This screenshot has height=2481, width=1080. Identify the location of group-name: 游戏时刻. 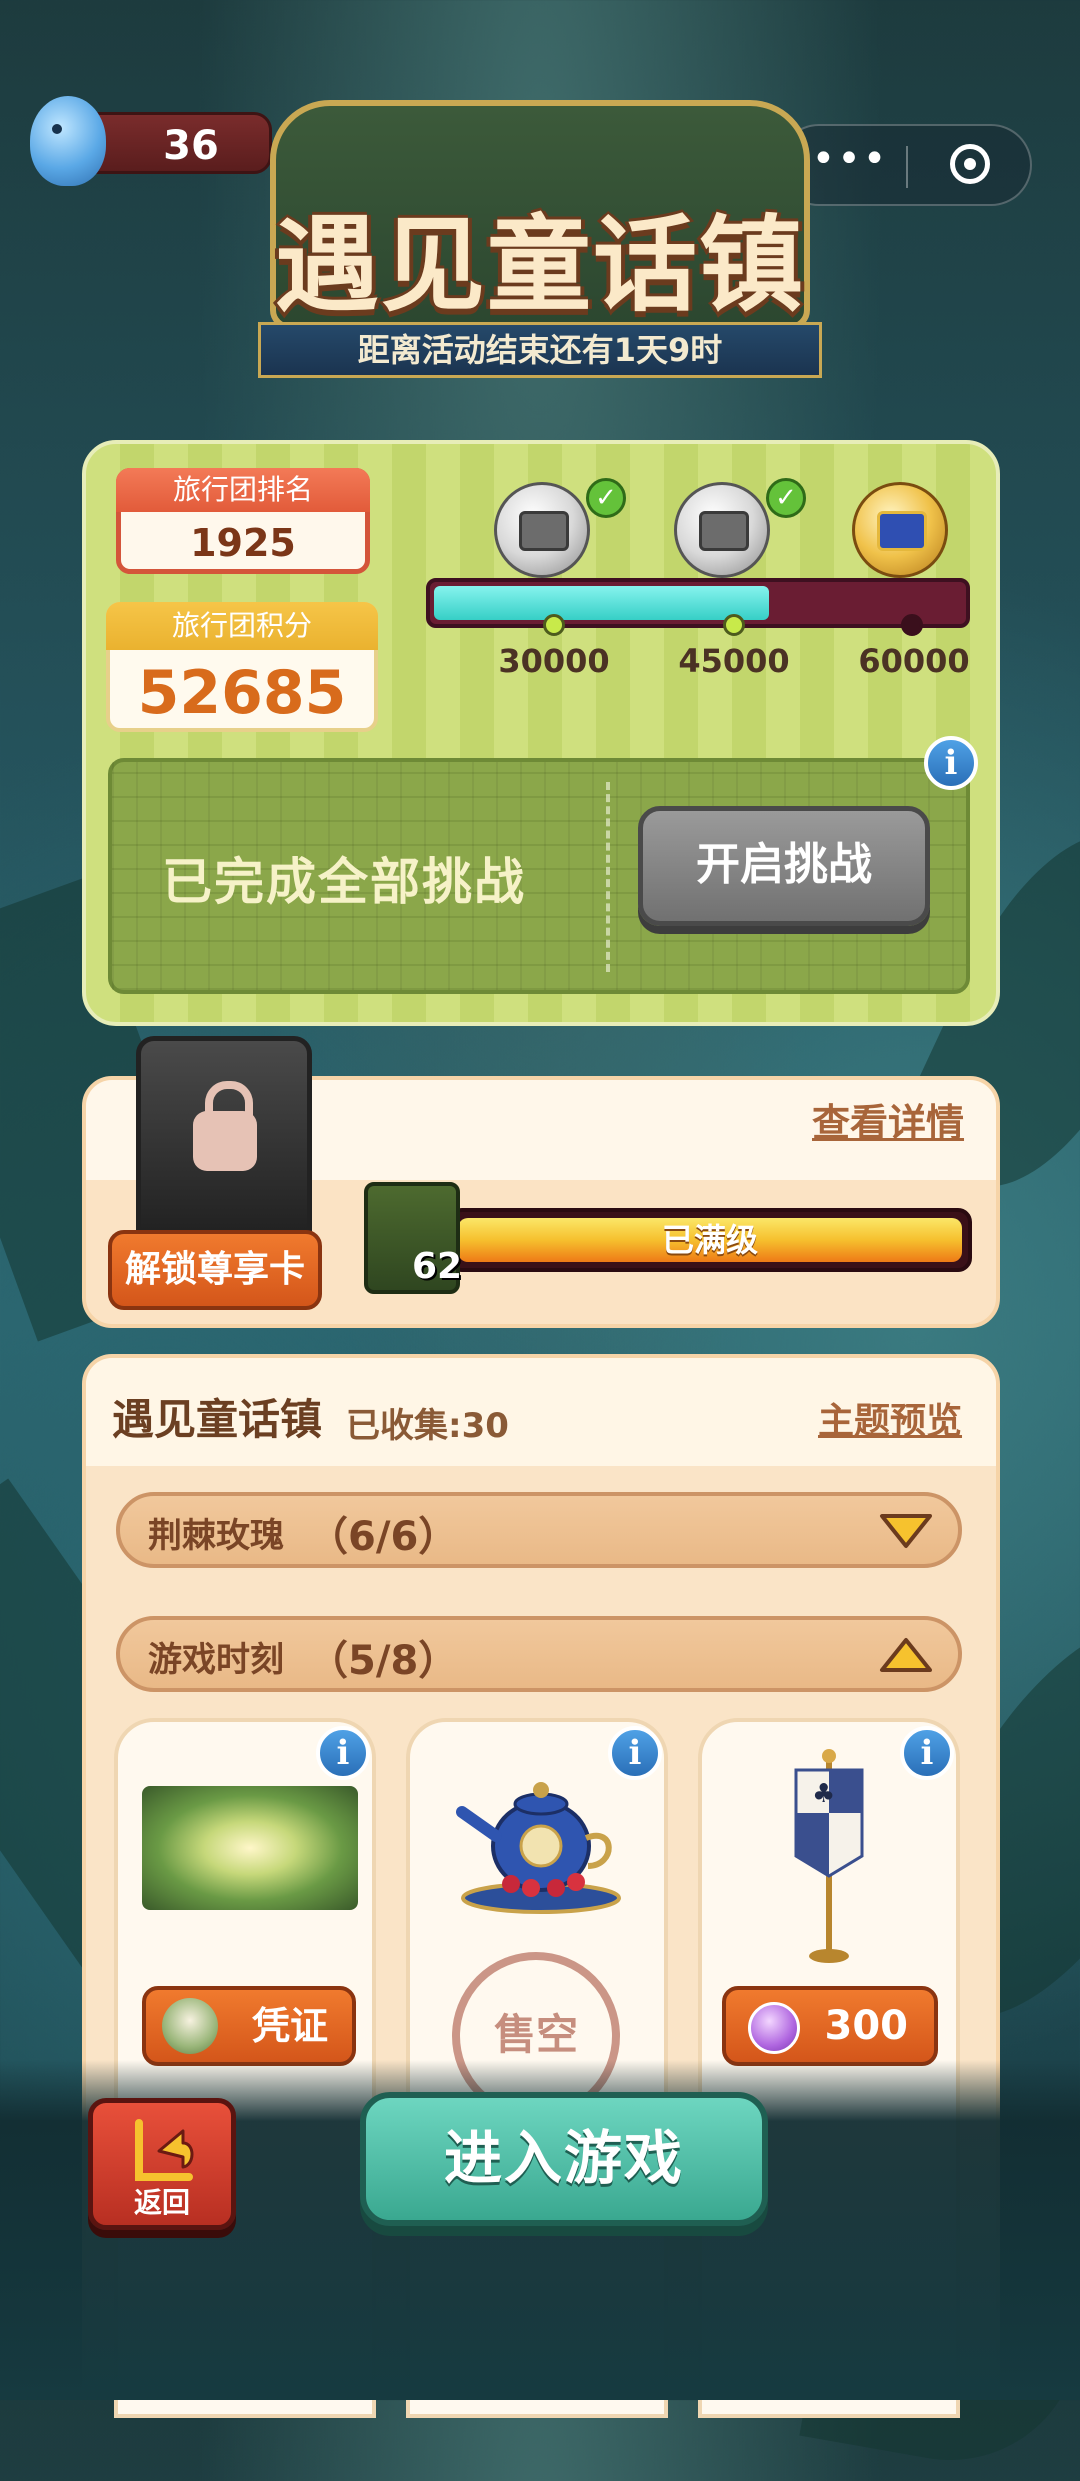
(216, 1660).